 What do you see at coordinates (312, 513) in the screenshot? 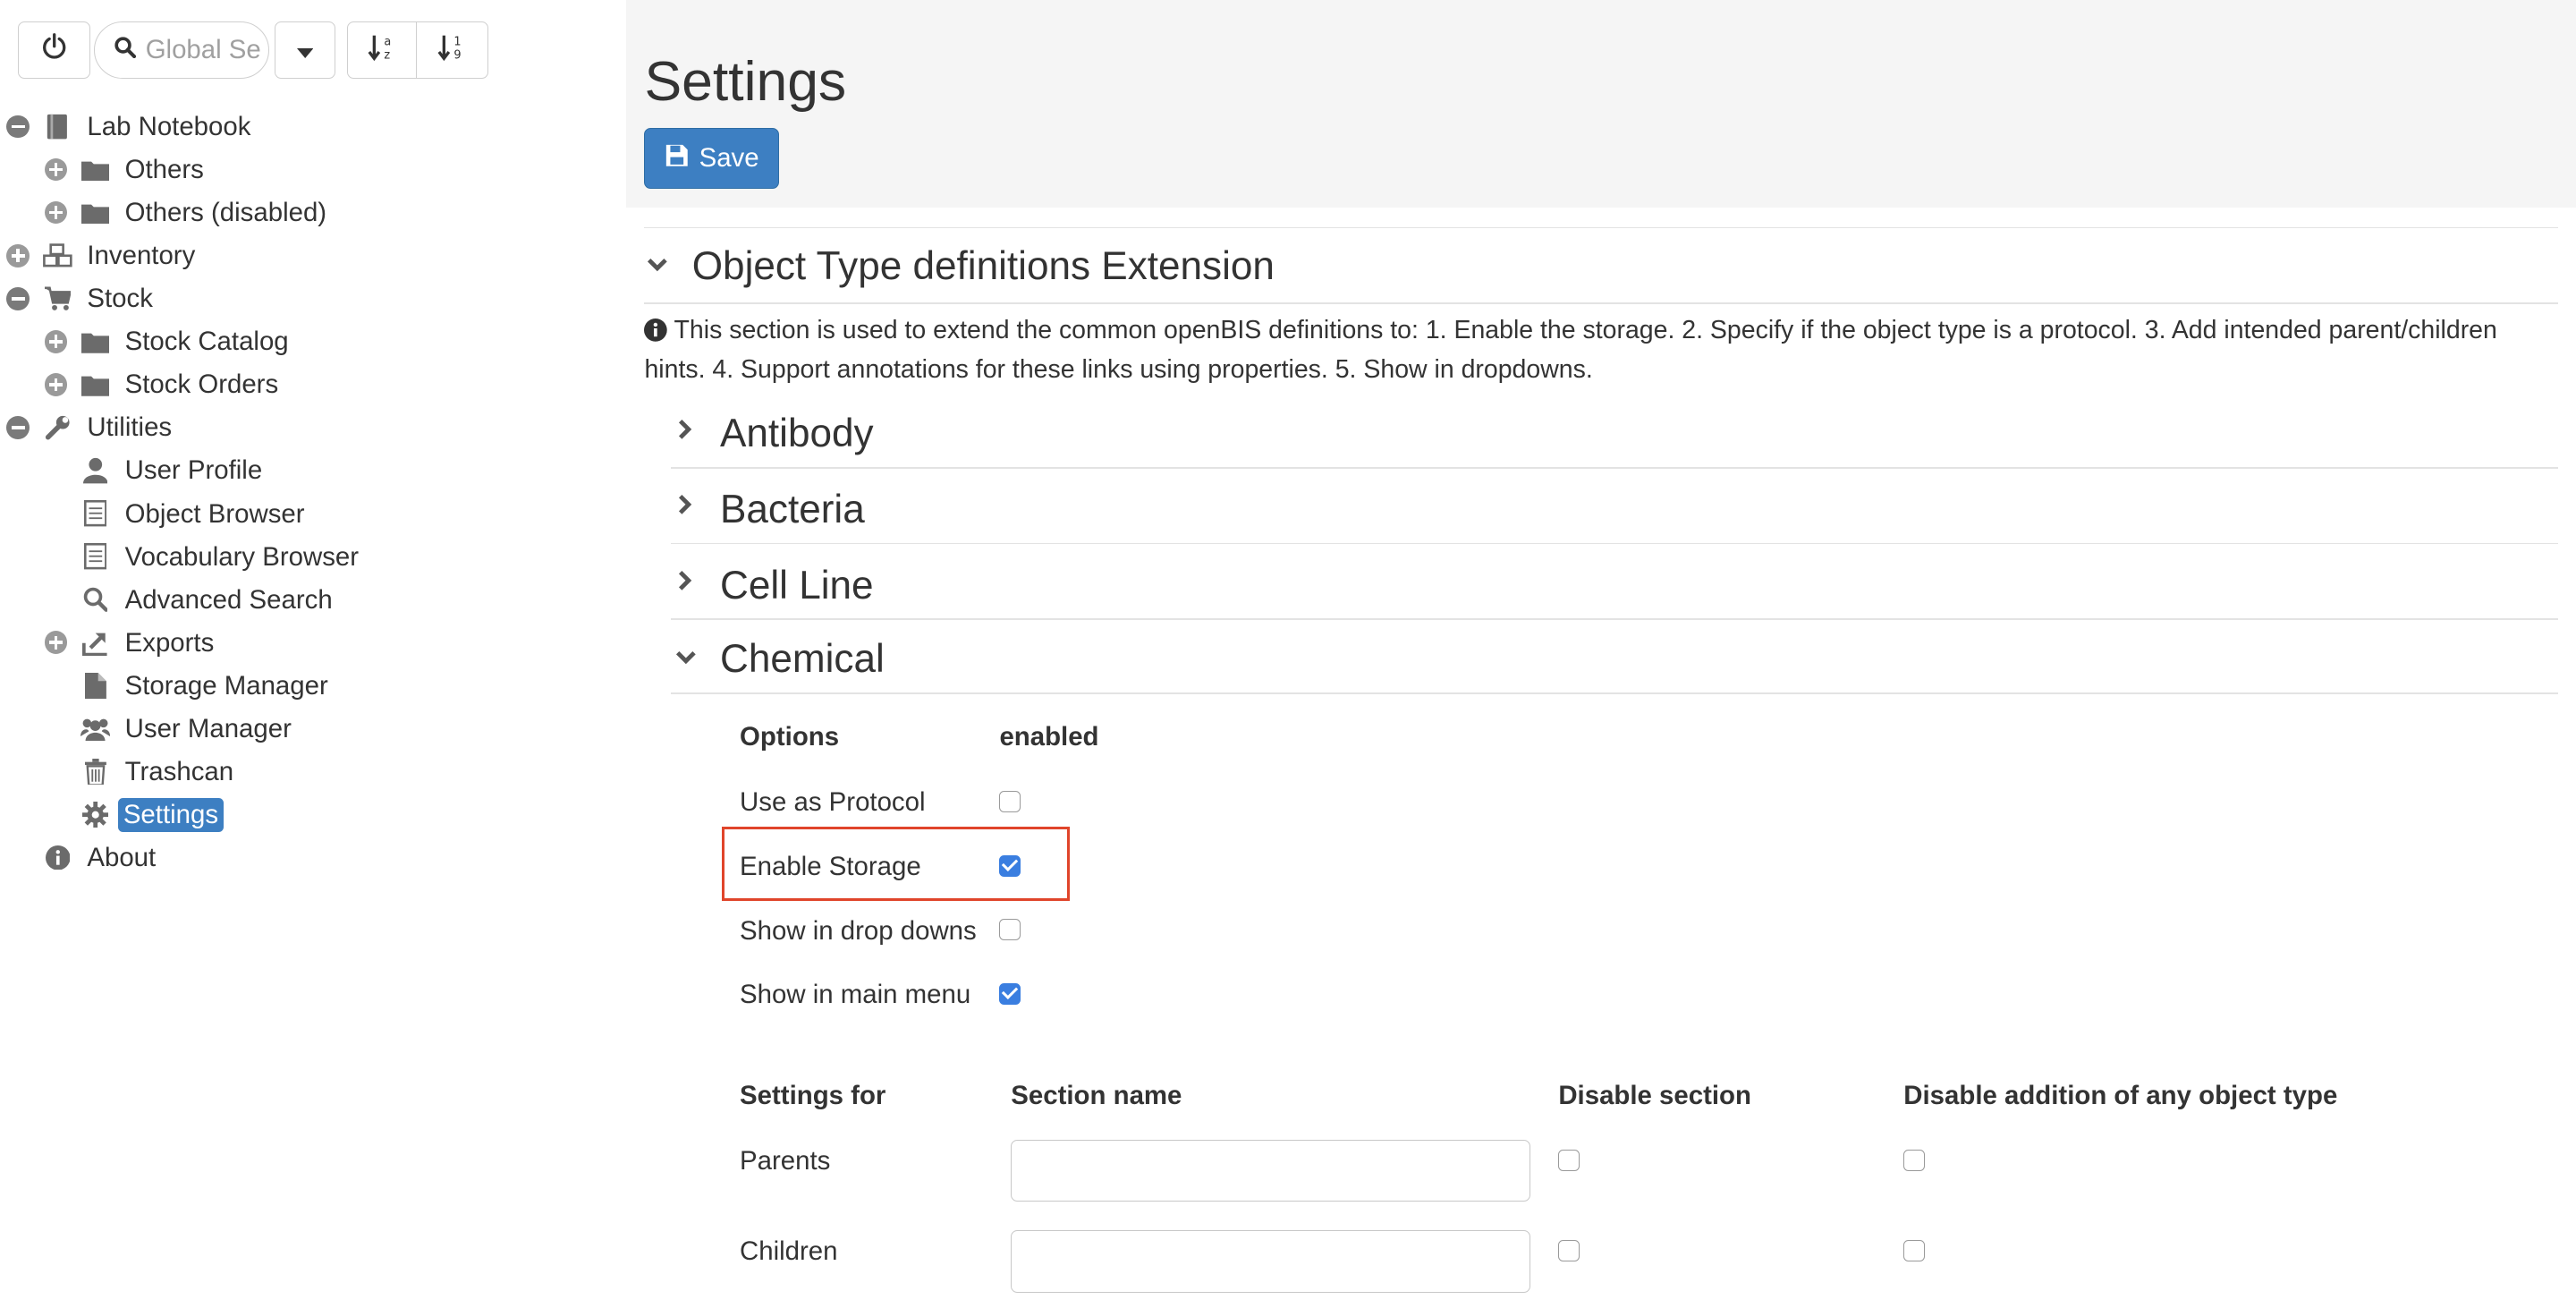
I see `tree-item: Object Browser` at bounding box center [312, 513].